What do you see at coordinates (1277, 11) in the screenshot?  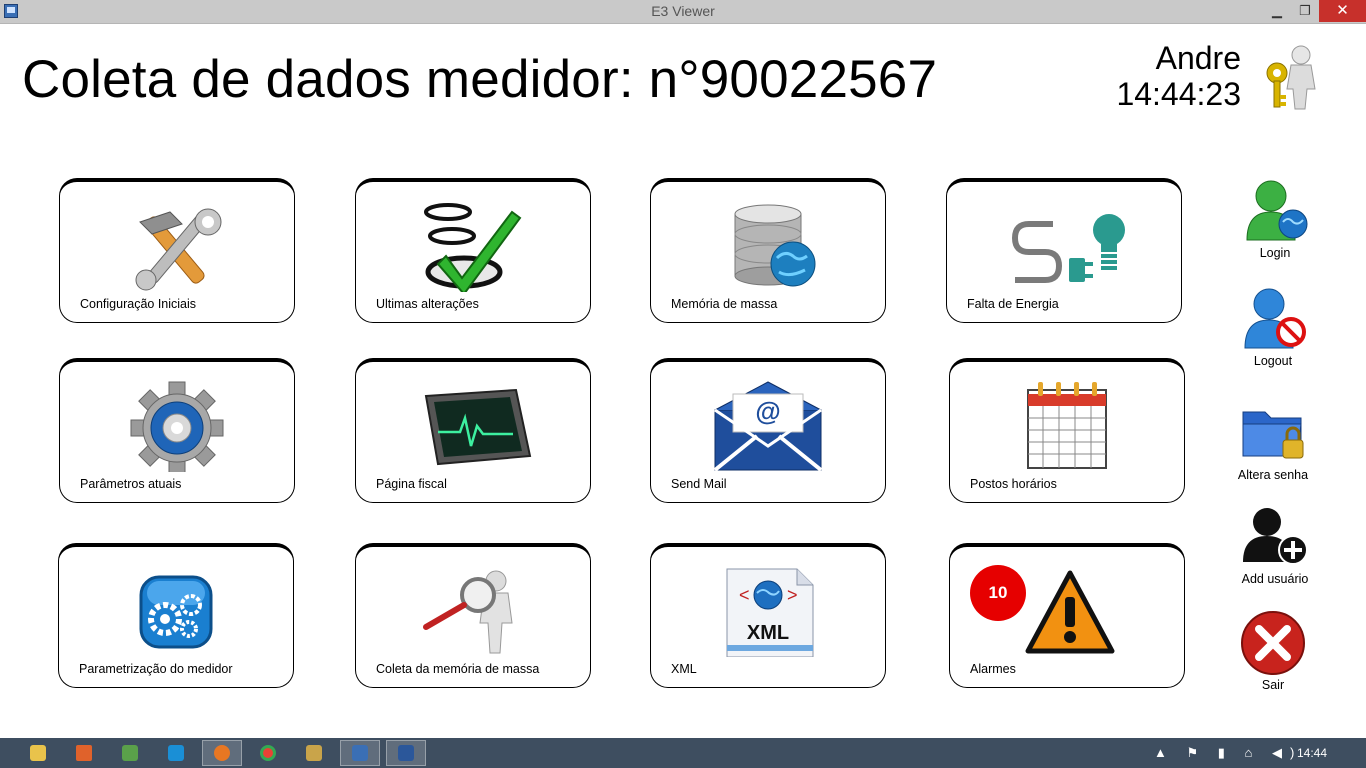 I see `minimize-button: ▁` at bounding box center [1277, 11].